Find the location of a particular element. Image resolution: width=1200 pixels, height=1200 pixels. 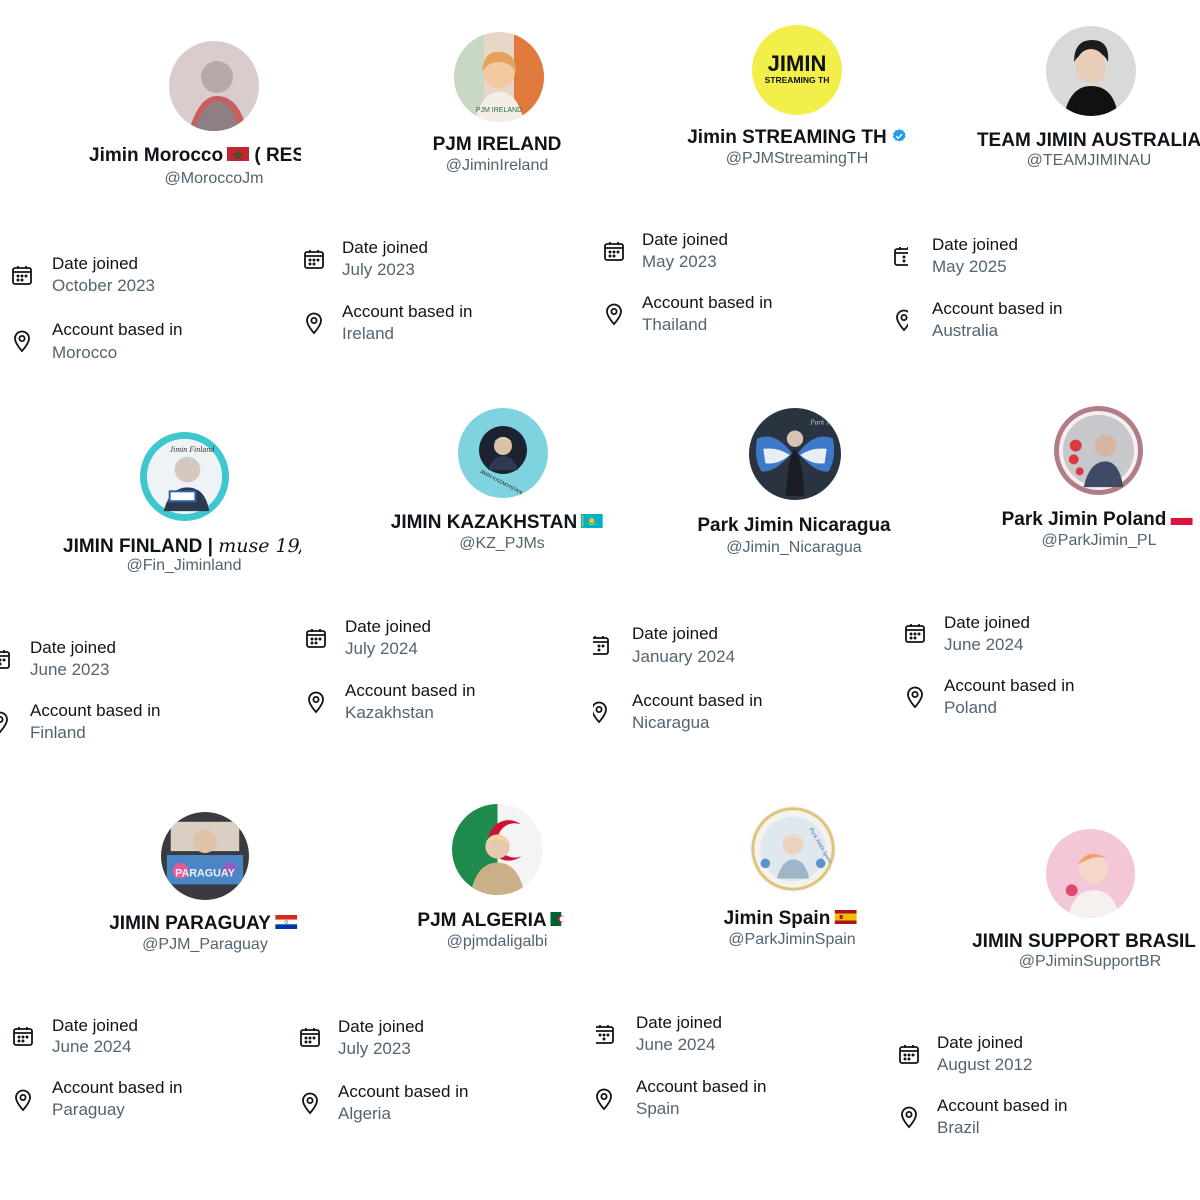

spain-flag-icon is located at coordinates (845, 916).